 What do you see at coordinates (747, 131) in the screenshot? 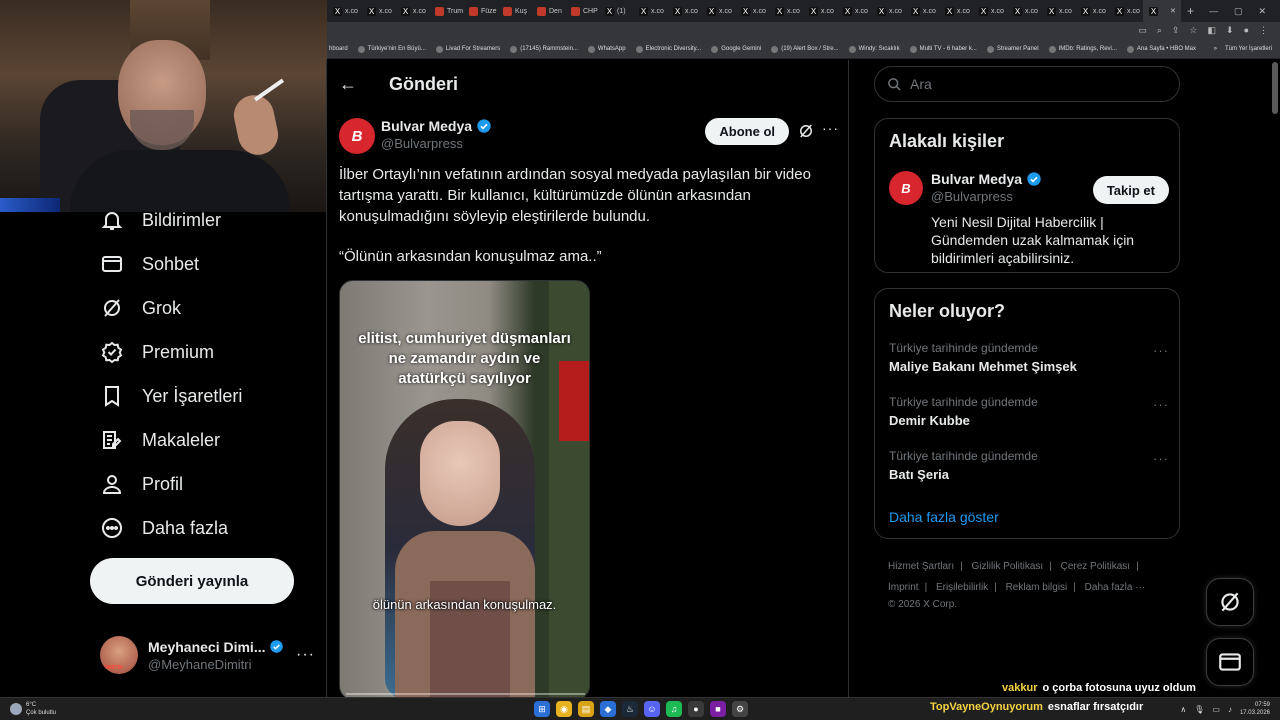
I see `subscribe-button: Abone ol` at bounding box center [747, 131].